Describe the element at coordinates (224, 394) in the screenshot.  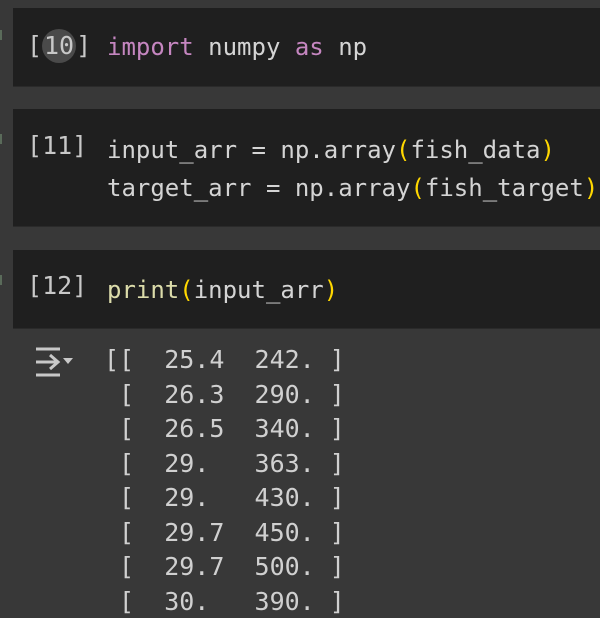
I see `output-line: [ 26.3 290. ]` at that location.